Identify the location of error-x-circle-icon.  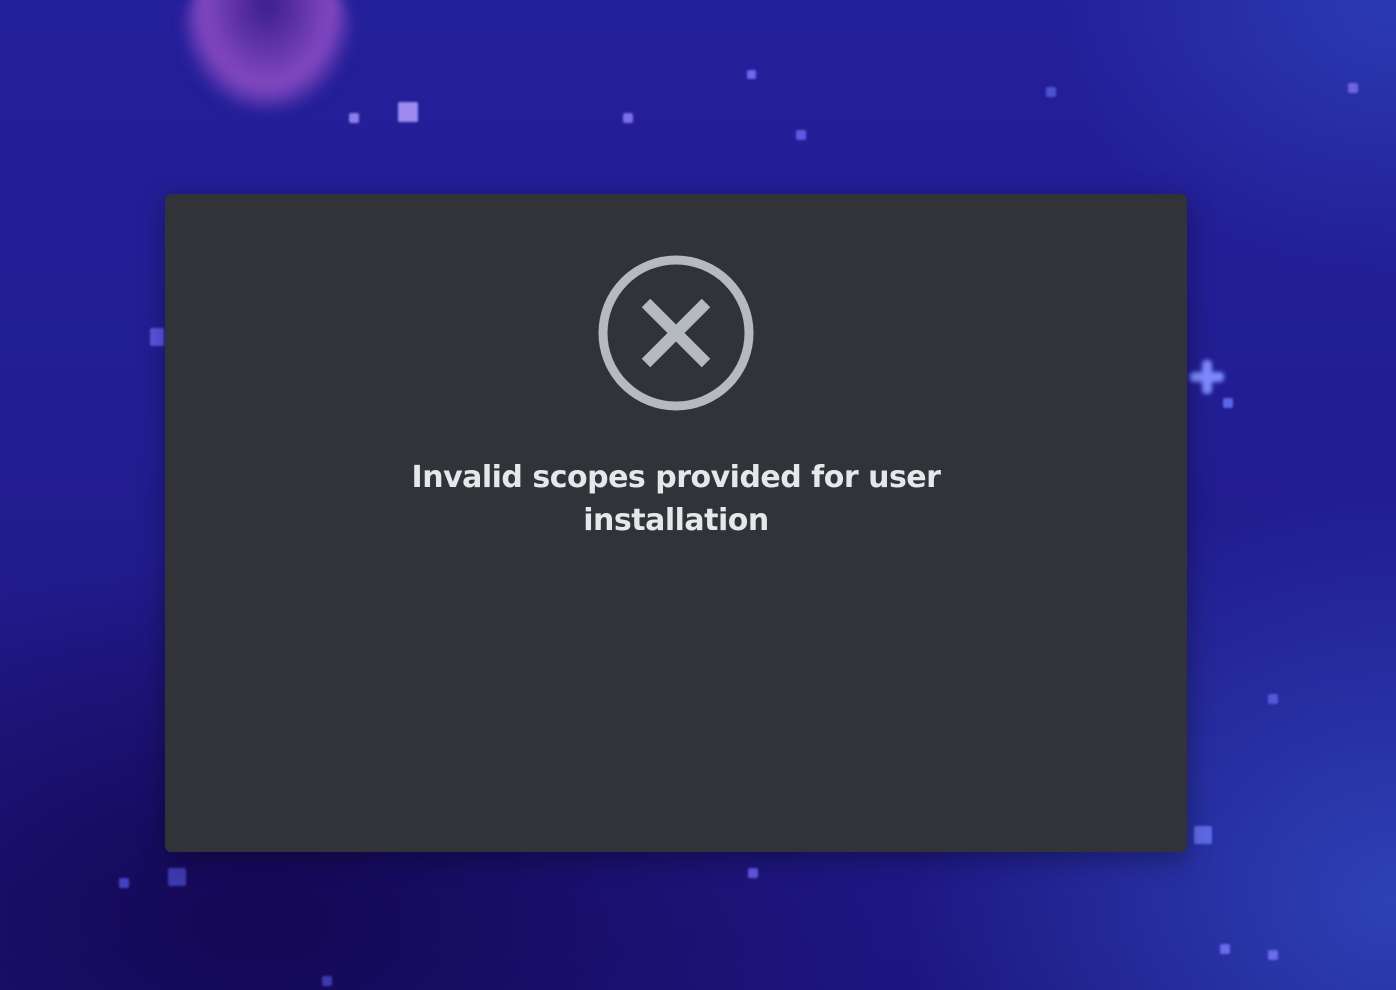
(676, 333).